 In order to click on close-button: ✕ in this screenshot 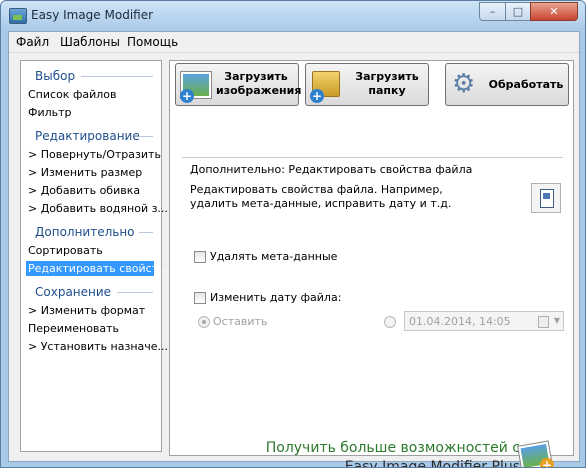, I will do `click(554, 11)`.